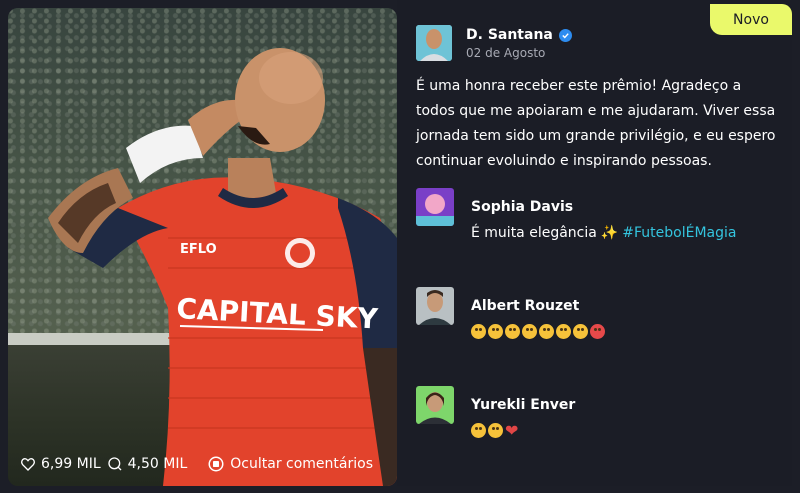 This screenshot has width=800, height=493. What do you see at coordinates (596, 416) in the screenshot?
I see `comment-item: Yurekli Enver ❤` at bounding box center [596, 416].